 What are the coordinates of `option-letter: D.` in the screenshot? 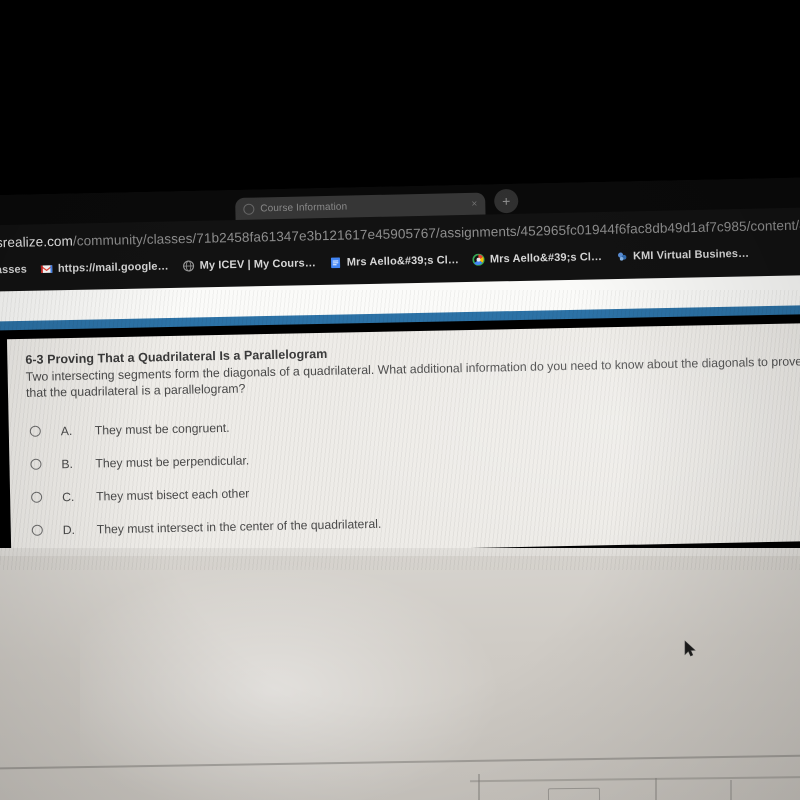 It's located at (69, 529).